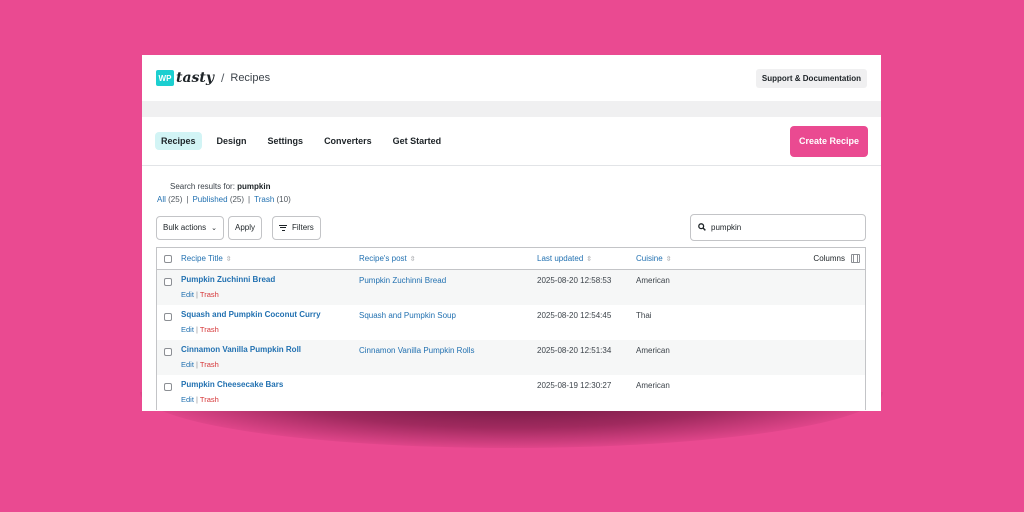 The image size is (1024, 512). What do you see at coordinates (417, 141) in the screenshot?
I see `tab-get-started: Get Started` at bounding box center [417, 141].